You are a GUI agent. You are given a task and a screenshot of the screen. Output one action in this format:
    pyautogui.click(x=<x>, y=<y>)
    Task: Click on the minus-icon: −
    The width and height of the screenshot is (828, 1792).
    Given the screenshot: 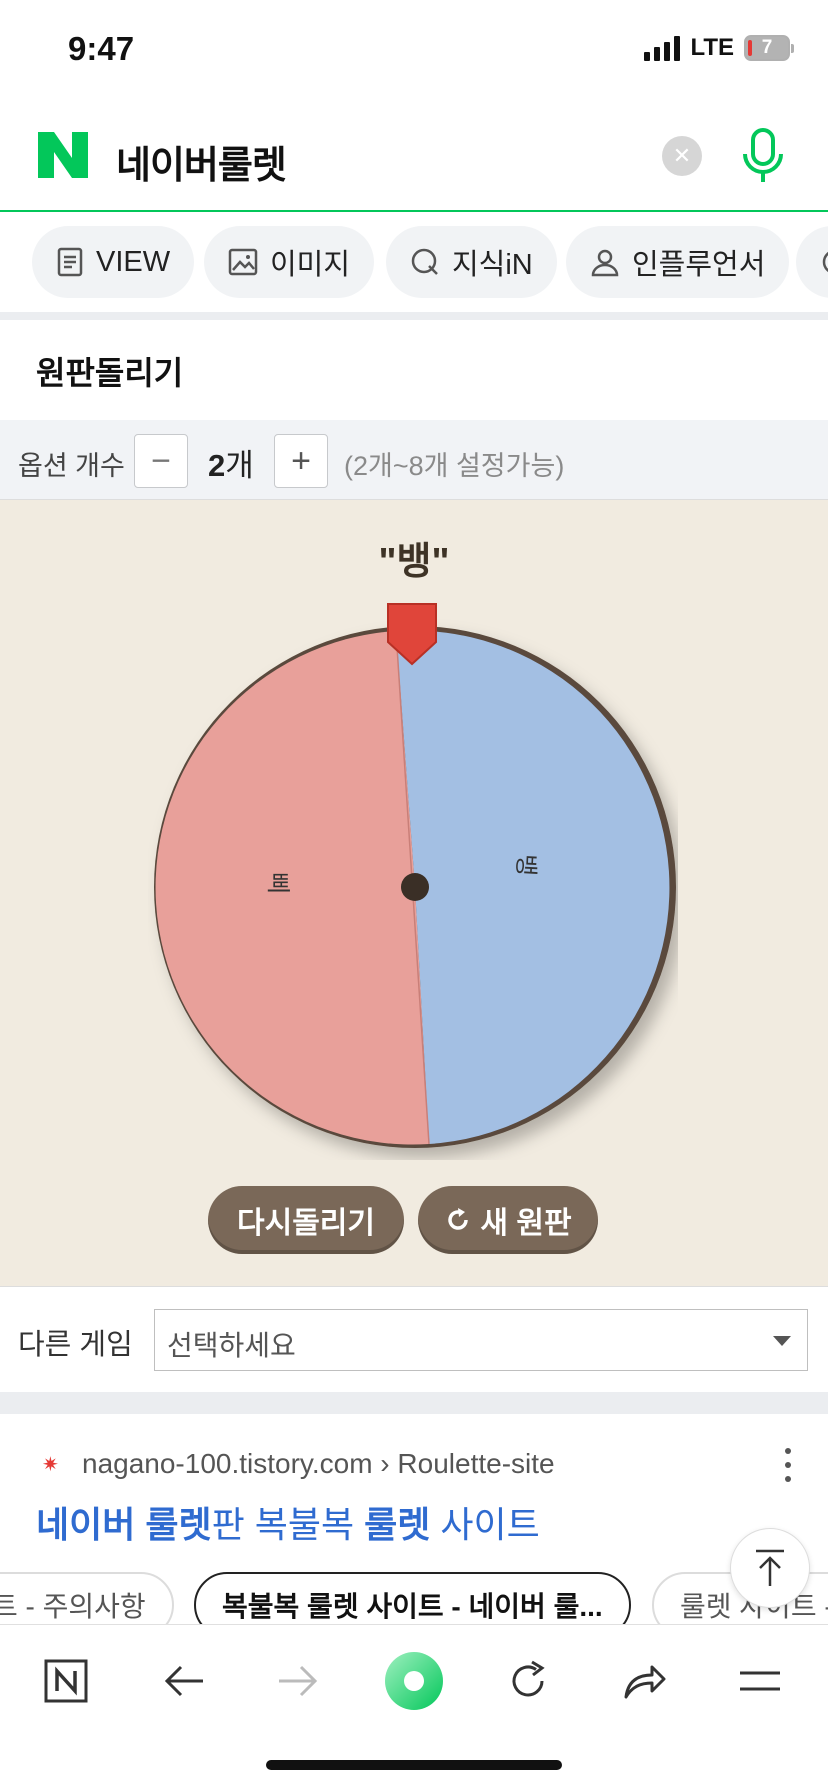 What is the action you would take?
    pyautogui.click(x=161, y=460)
    